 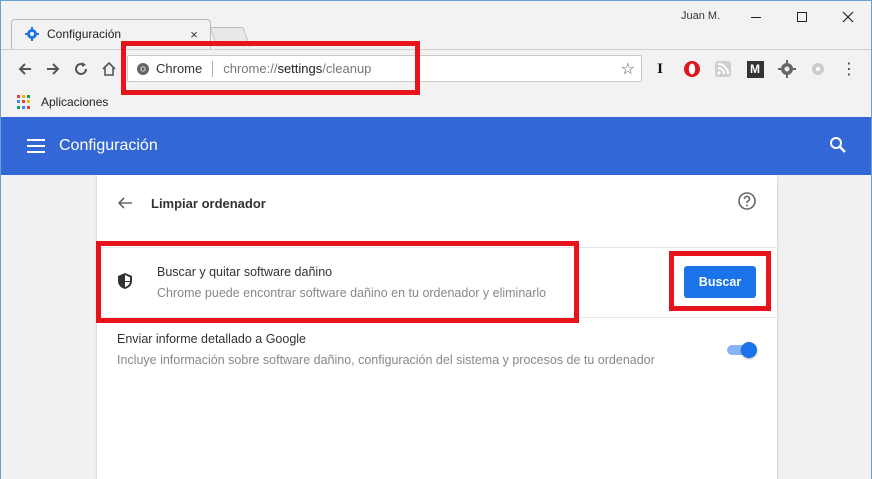 I want to click on profile-name: Juan M., so click(x=700, y=16).